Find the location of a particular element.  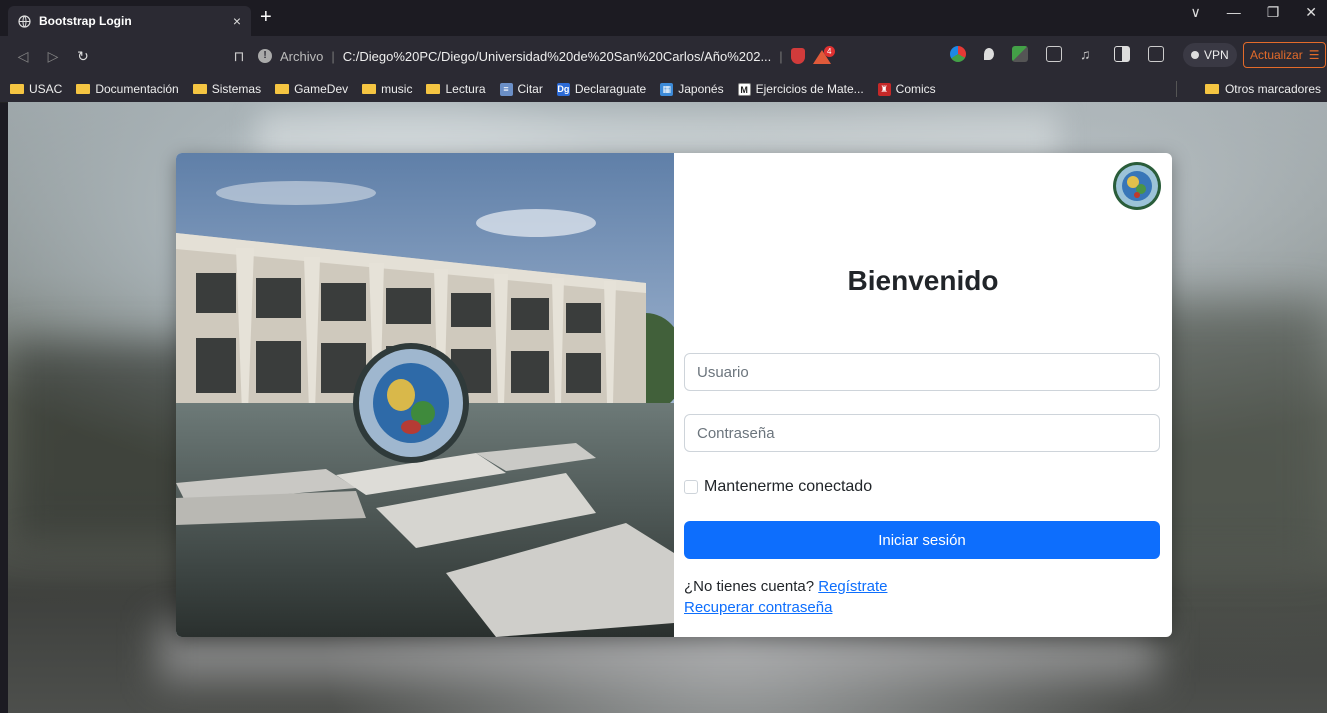

restore-icon: ❐ is located at coordinates (1273, 12).